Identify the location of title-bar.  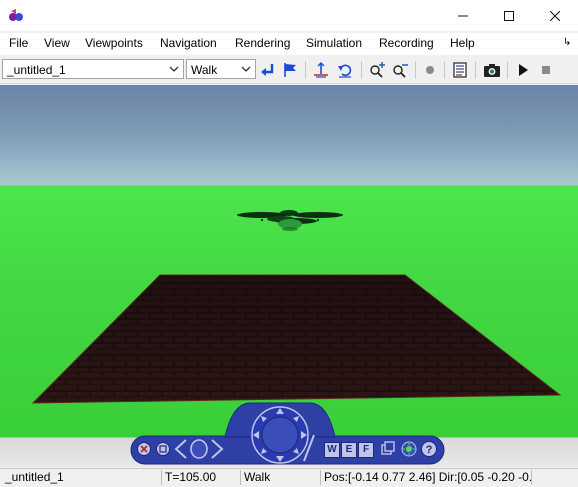
(289, 15).